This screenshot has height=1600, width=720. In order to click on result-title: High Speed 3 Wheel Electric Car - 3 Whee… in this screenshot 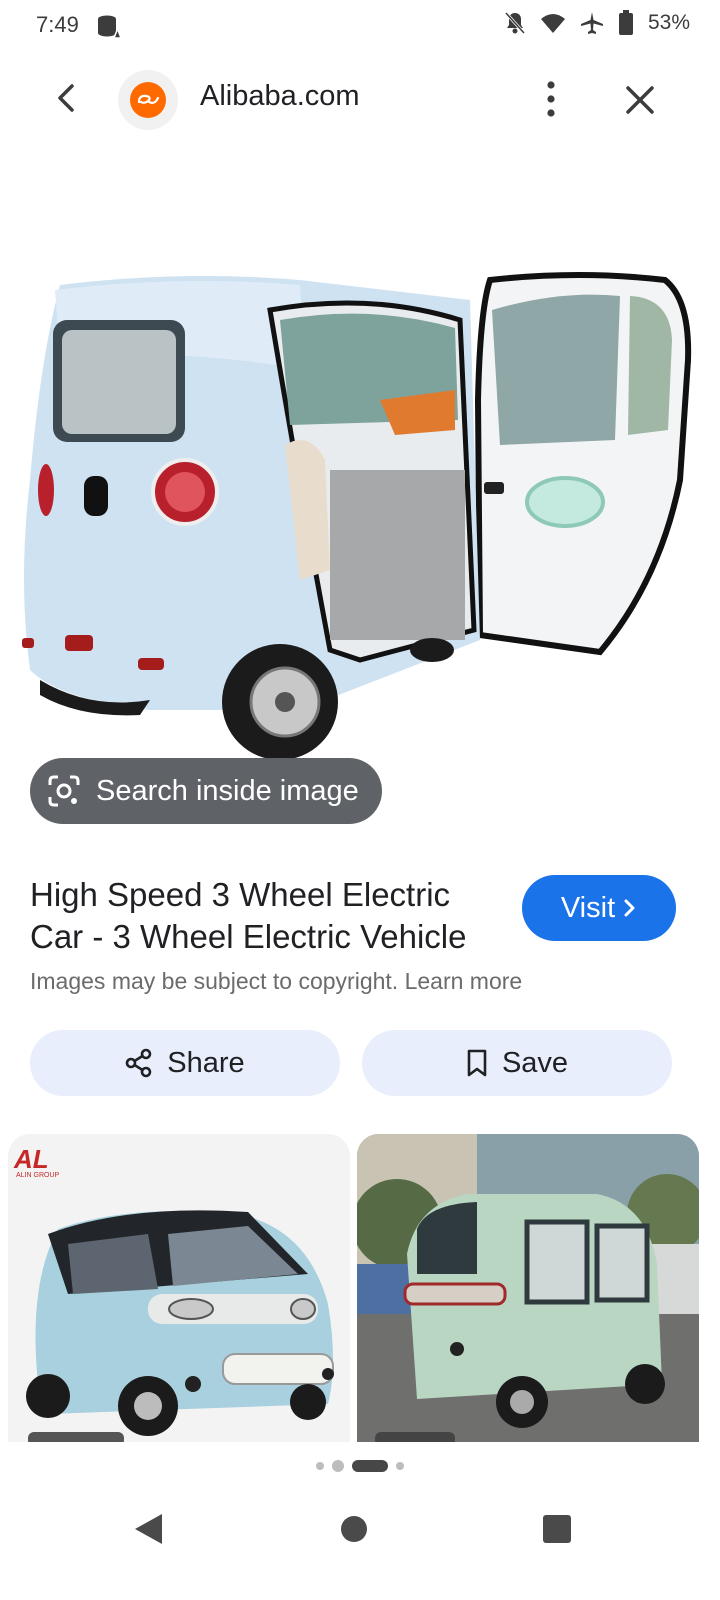, I will do `click(248, 915)`.